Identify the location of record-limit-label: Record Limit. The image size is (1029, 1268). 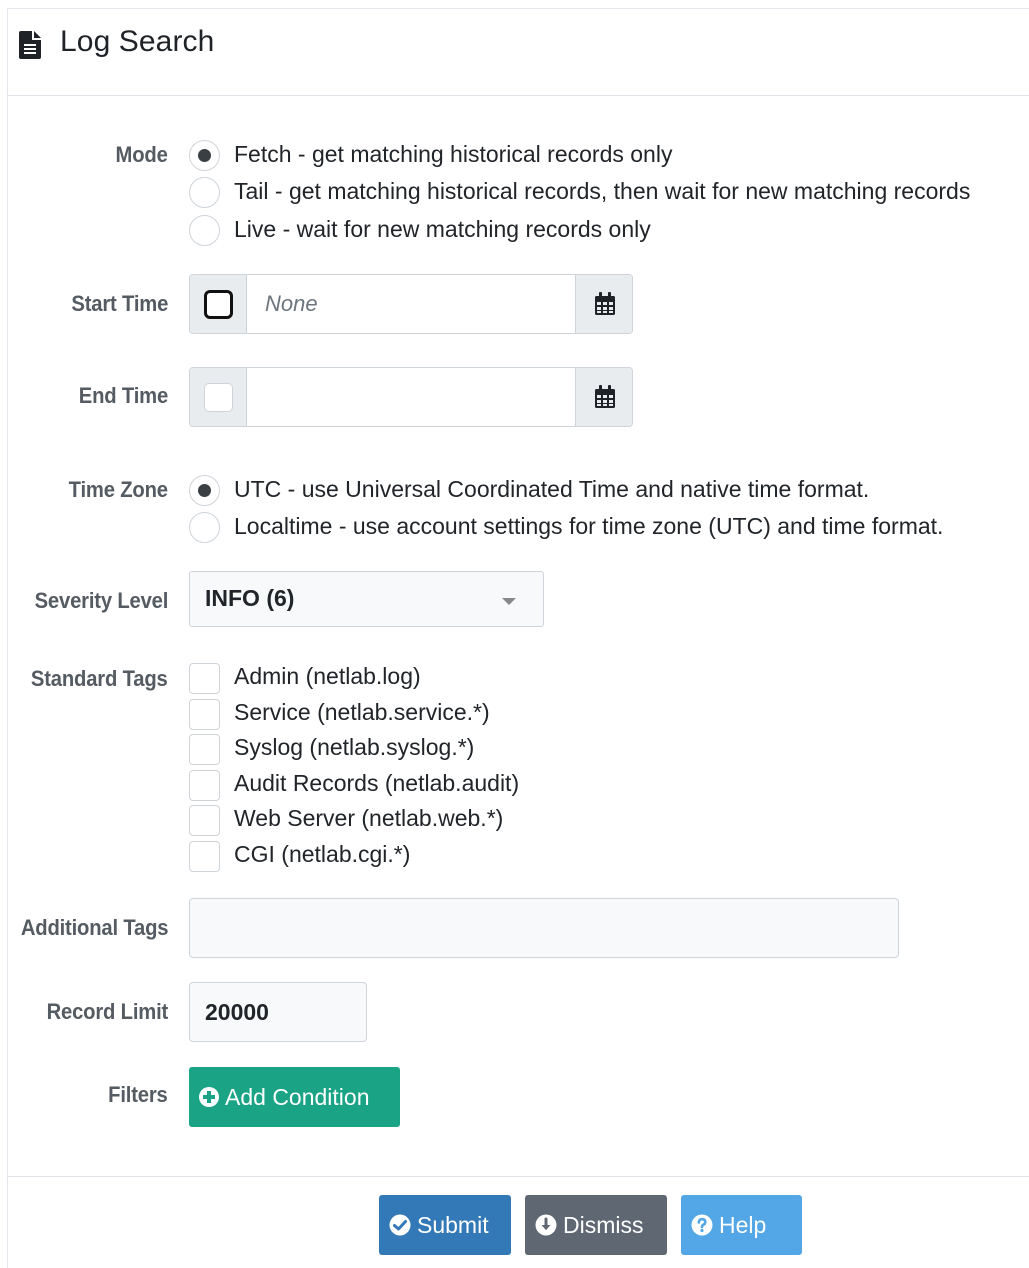
(107, 1011).